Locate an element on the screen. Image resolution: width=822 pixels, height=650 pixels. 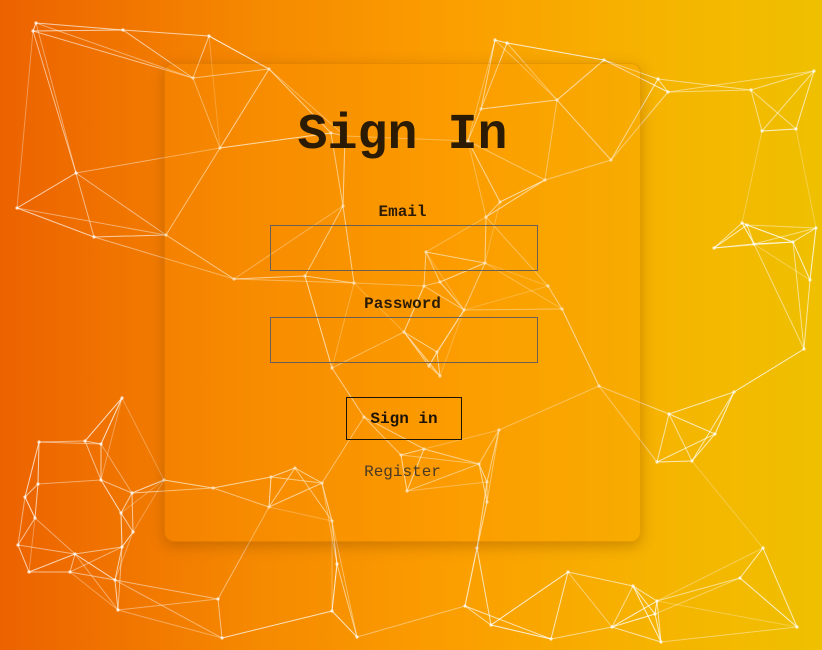
password-label: Password is located at coordinates (402, 304).